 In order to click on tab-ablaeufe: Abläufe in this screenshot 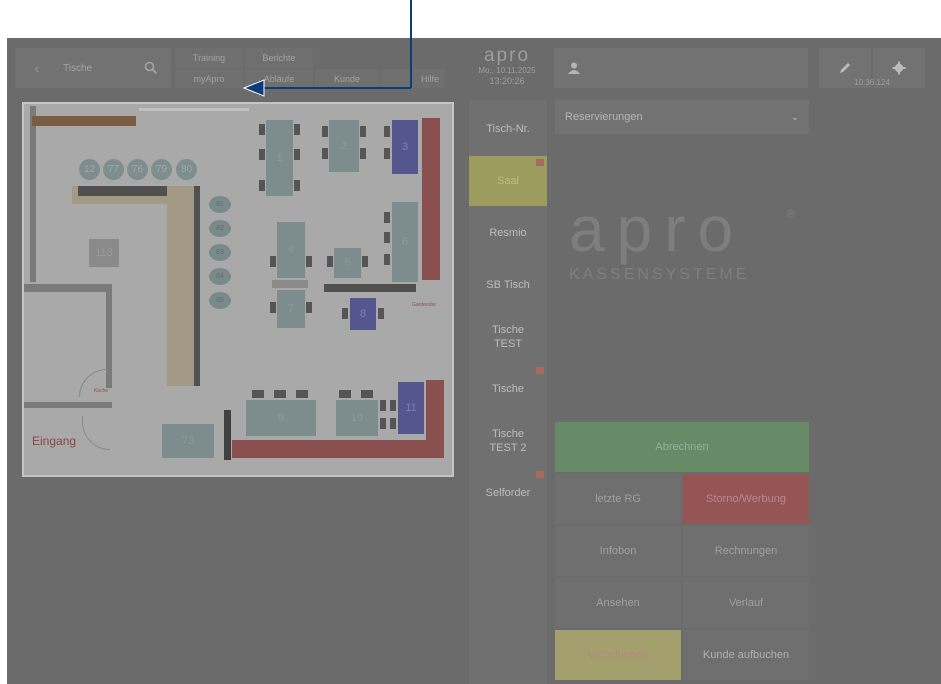, I will do `click(279, 78)`.